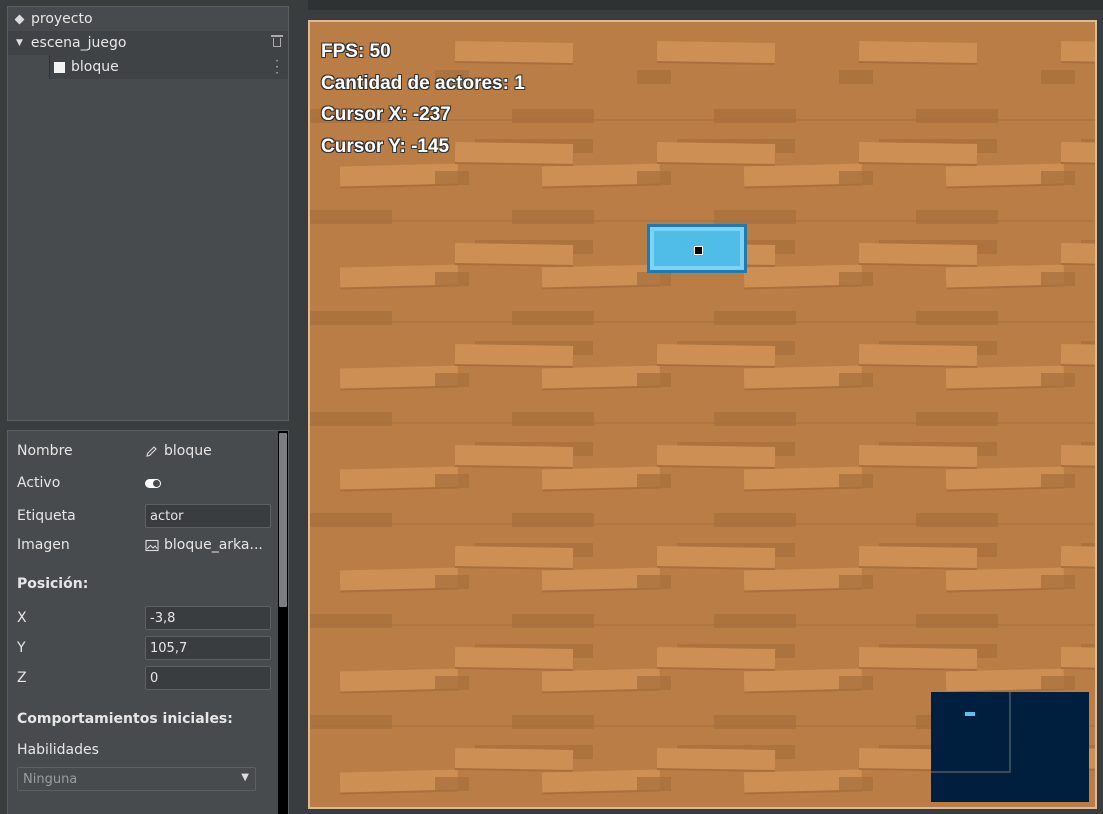 Image resolution: width=1103 pixels, height=814 pixels. I want to click on minimap, so click(1010, 747).